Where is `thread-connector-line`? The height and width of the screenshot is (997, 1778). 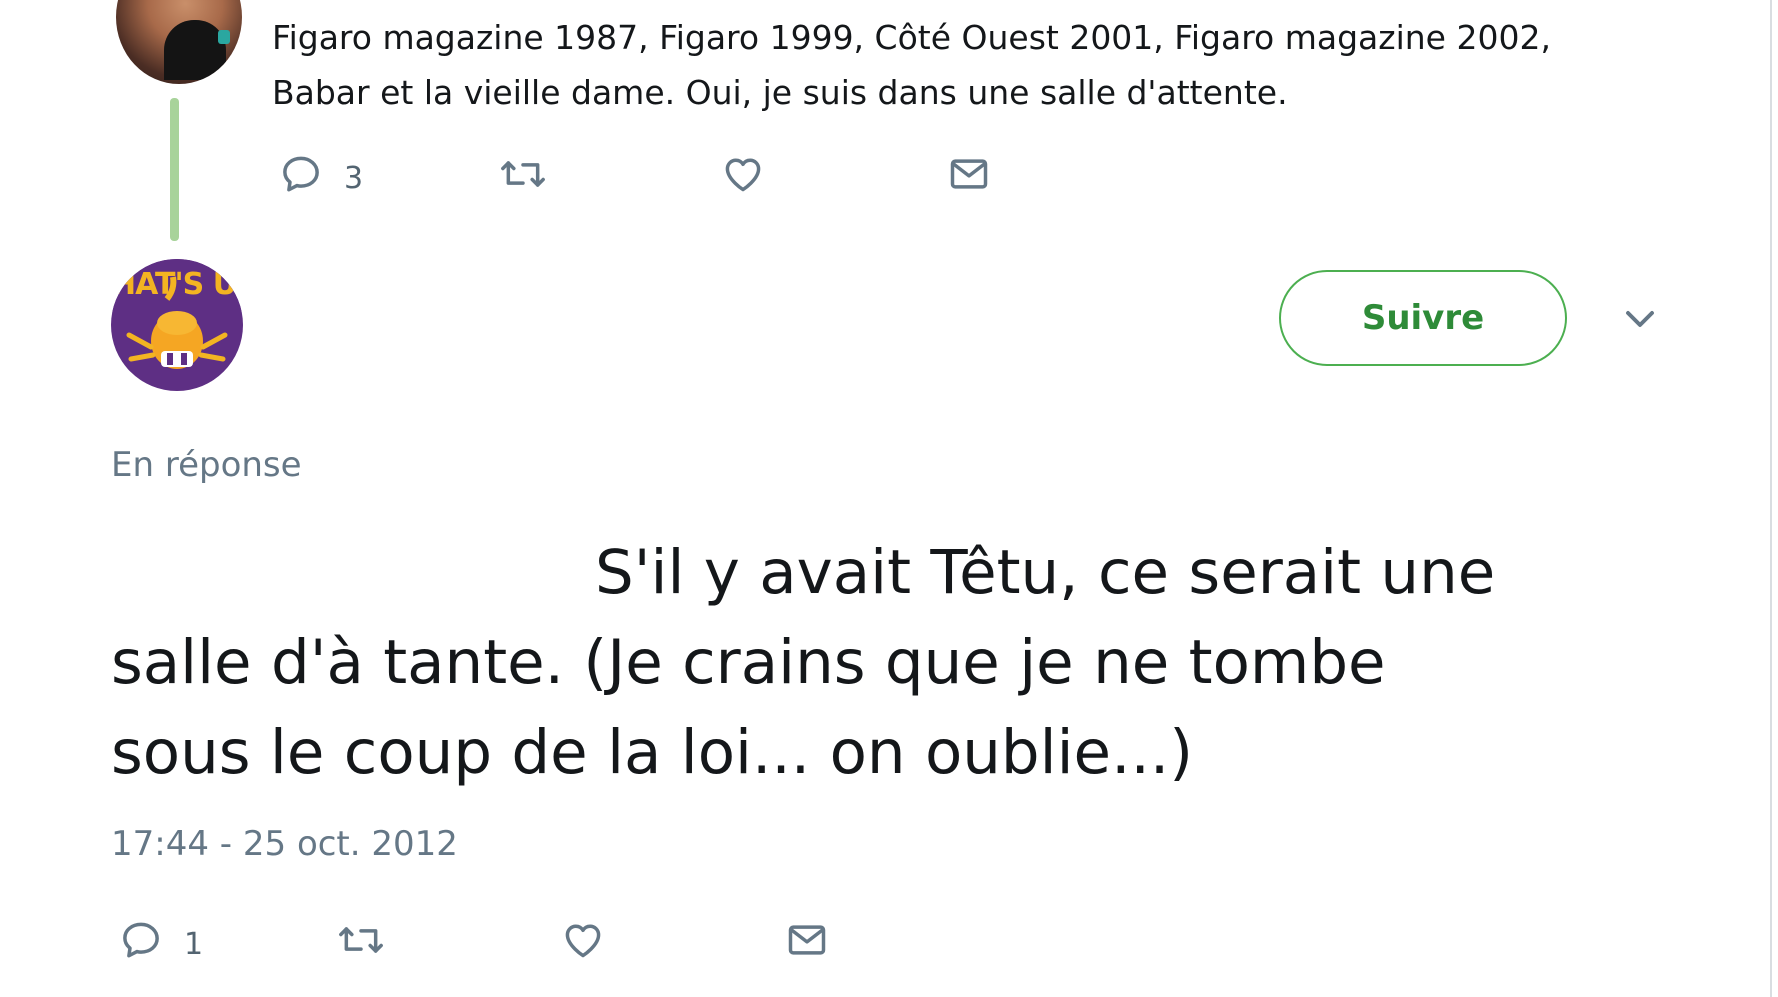 thread-connector-line is located at coordinates (174, 169).